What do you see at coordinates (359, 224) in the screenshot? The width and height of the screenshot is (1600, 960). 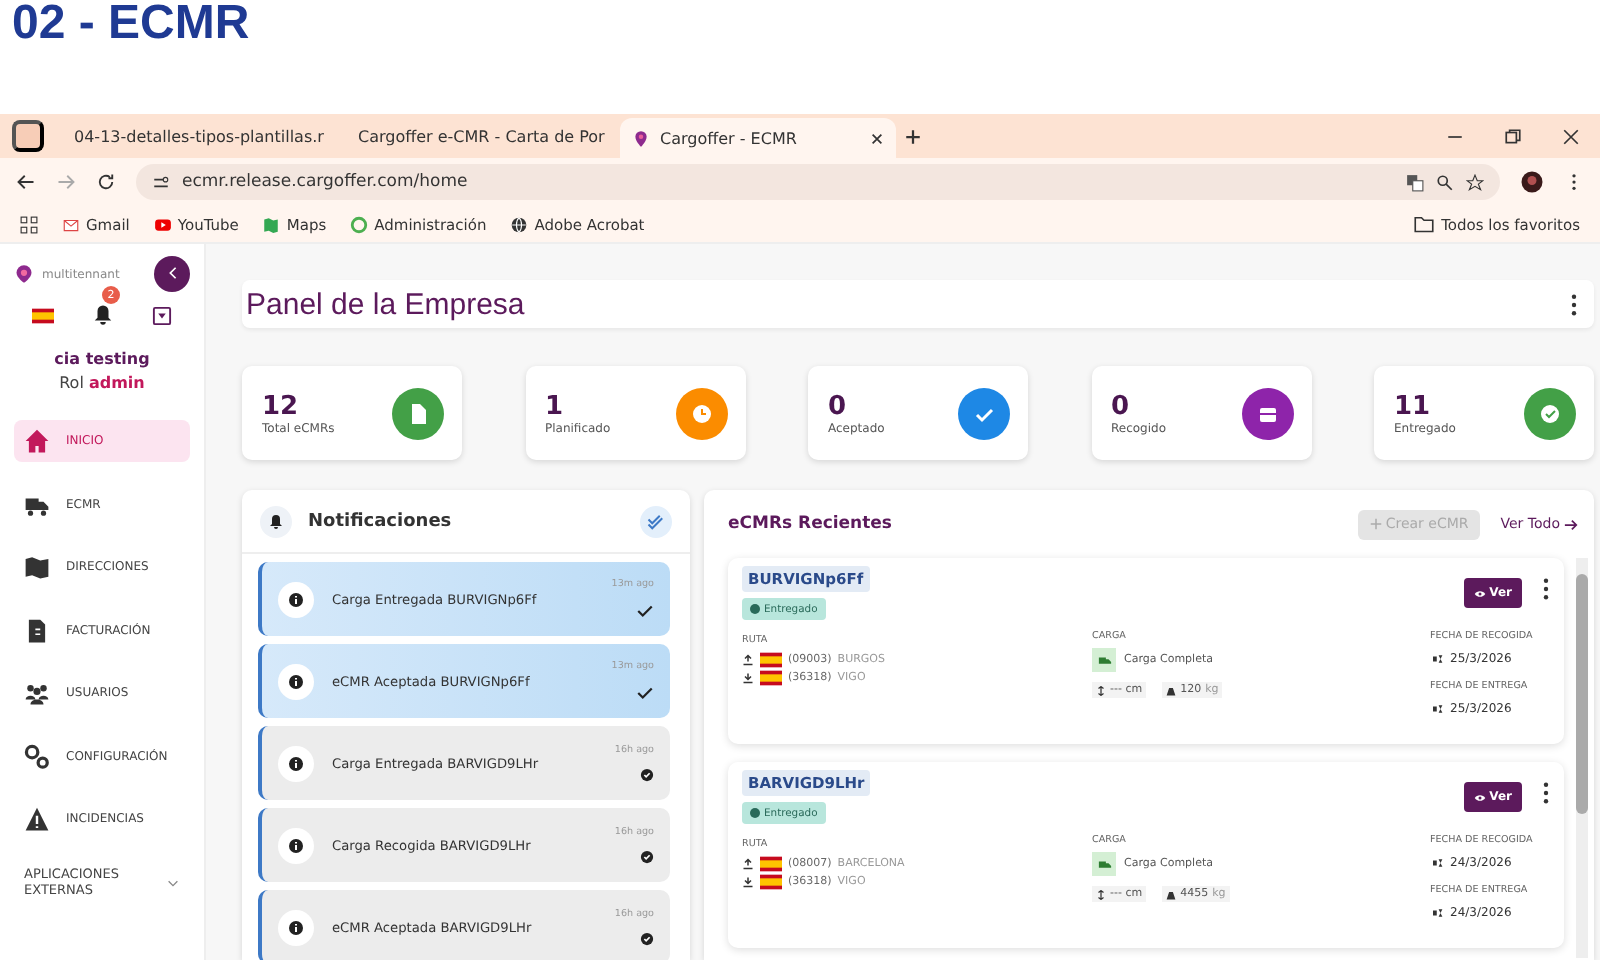 I see `ring-icon` at bounding box center [359, 224].